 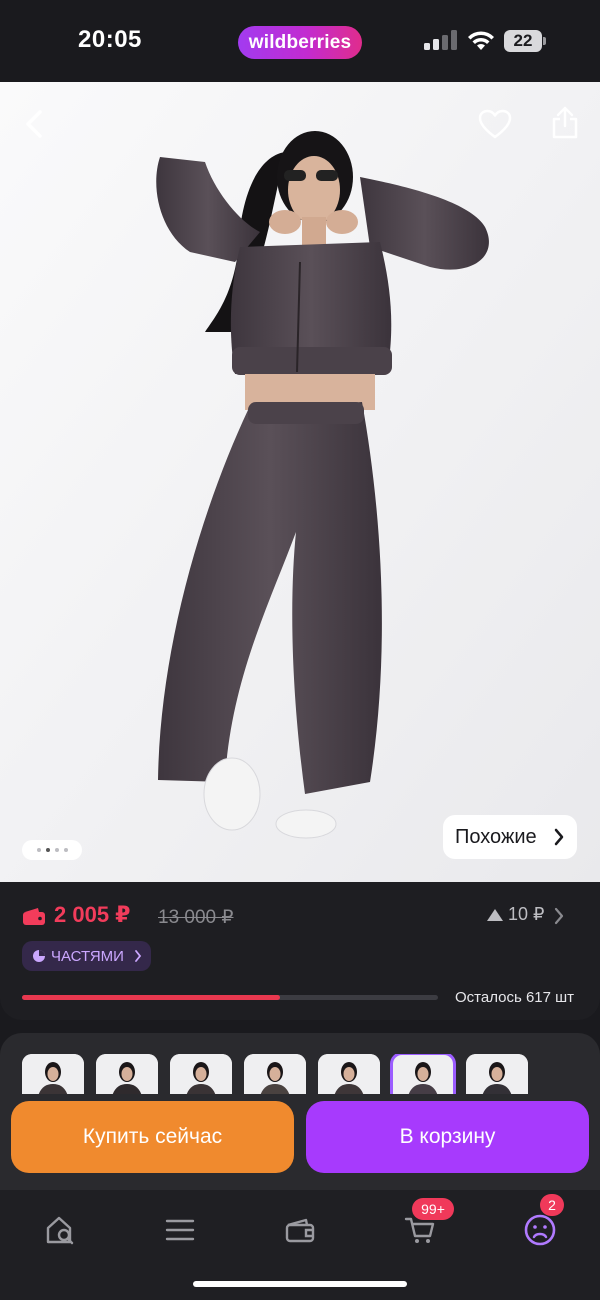 What do you see at coordinates (433, 1209) in the screenshot?
I see `cart-badge: 99+` at bounding box center [433, 1209].